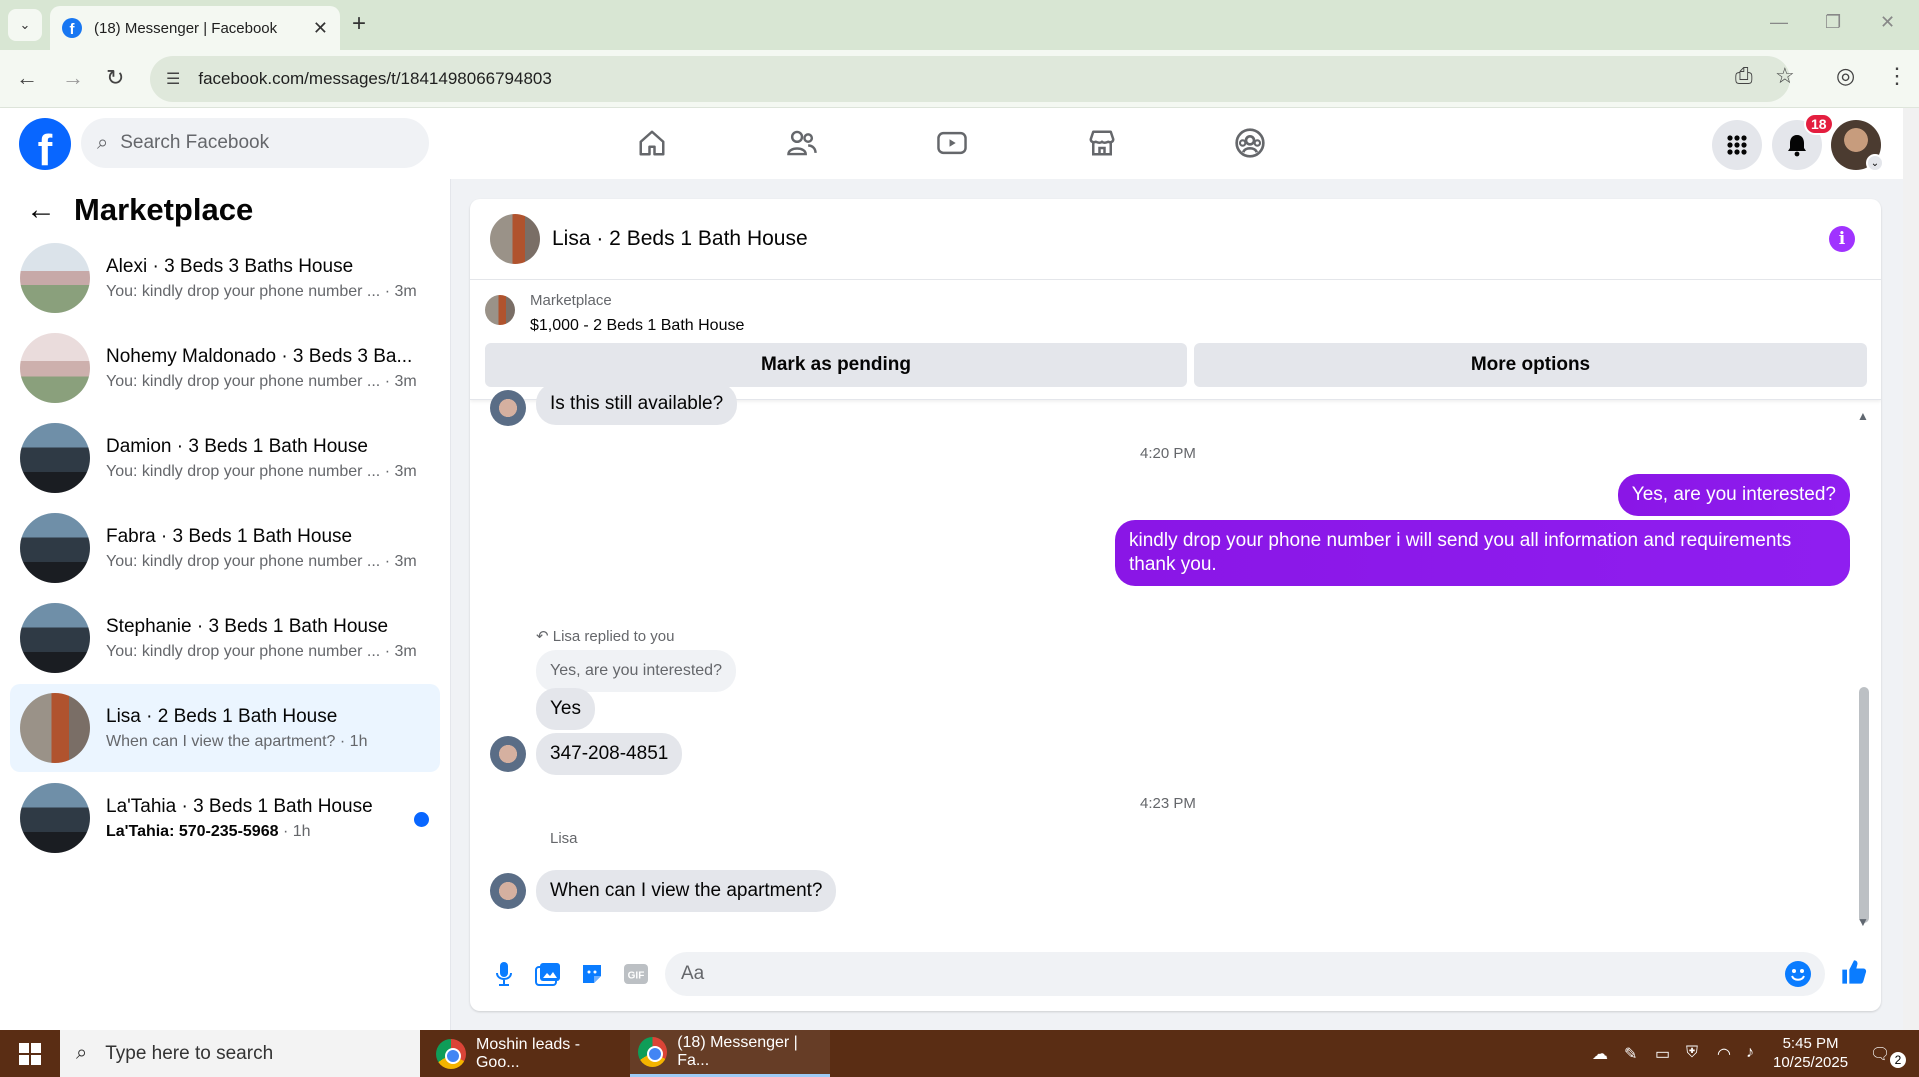 The image size is (1919, 1077). What do you see at coordinates (1168, 453) in the screenshot?
I see `timestamp: 4:20 PM` at bounding box center [1168, 453].